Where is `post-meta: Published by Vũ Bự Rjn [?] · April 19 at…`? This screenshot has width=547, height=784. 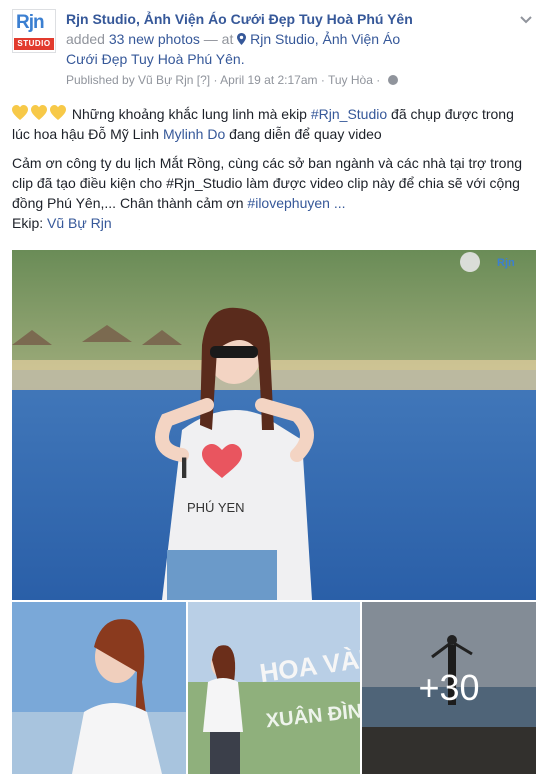 post-meta: Published by Vũ Bự Rjn [?] · April 19 at… is located at coordinates (286, 80).